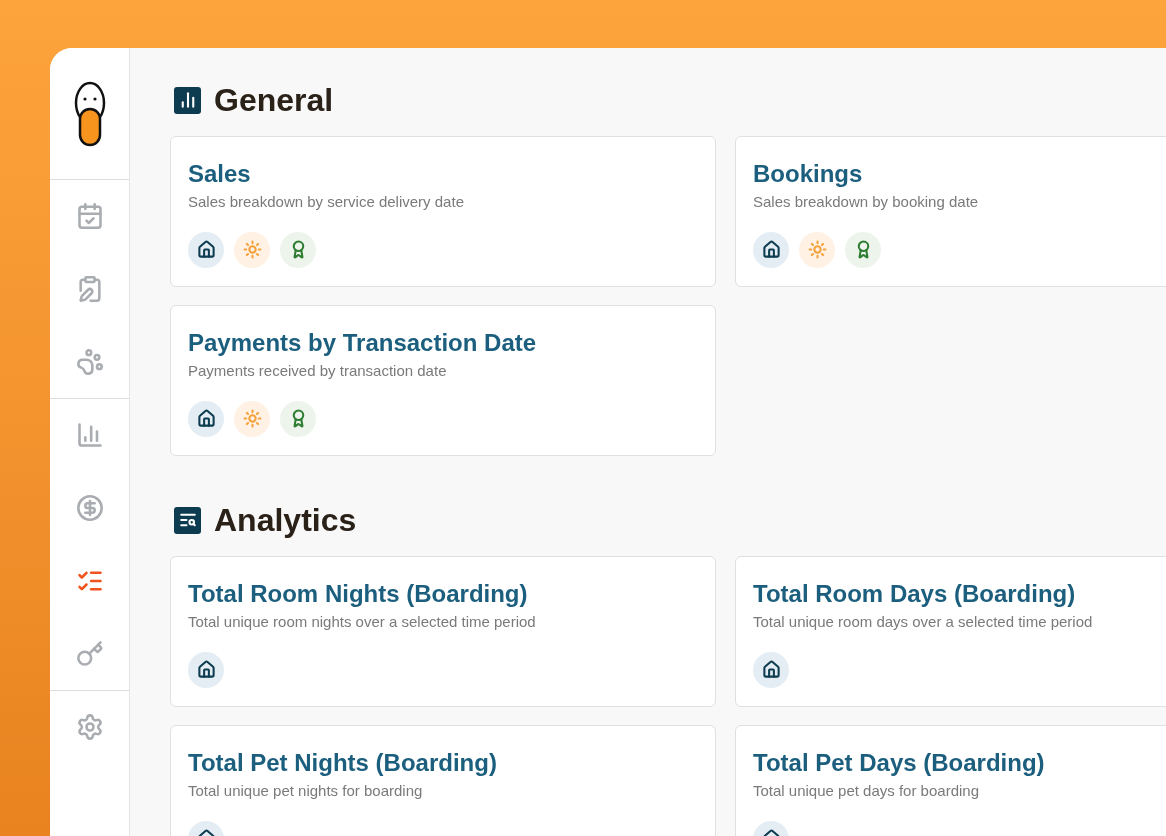  I want to click on section-heading: General, so click(274, 100).